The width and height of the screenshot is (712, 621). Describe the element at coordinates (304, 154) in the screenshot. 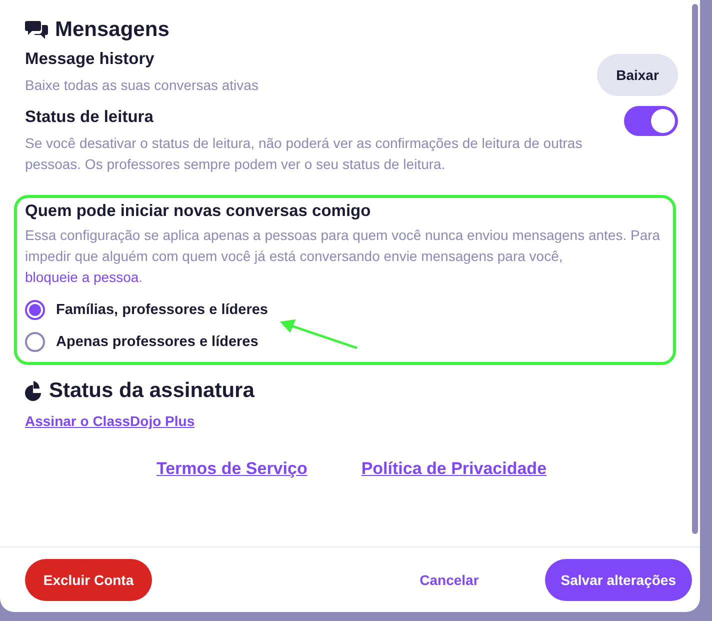

I see `setting-description: Se você desativar o status de leitura, não poderá ver as confirmações de leitura de outras pessoas. Os professores sempre podem ver o seu status de leitura.` at that location.